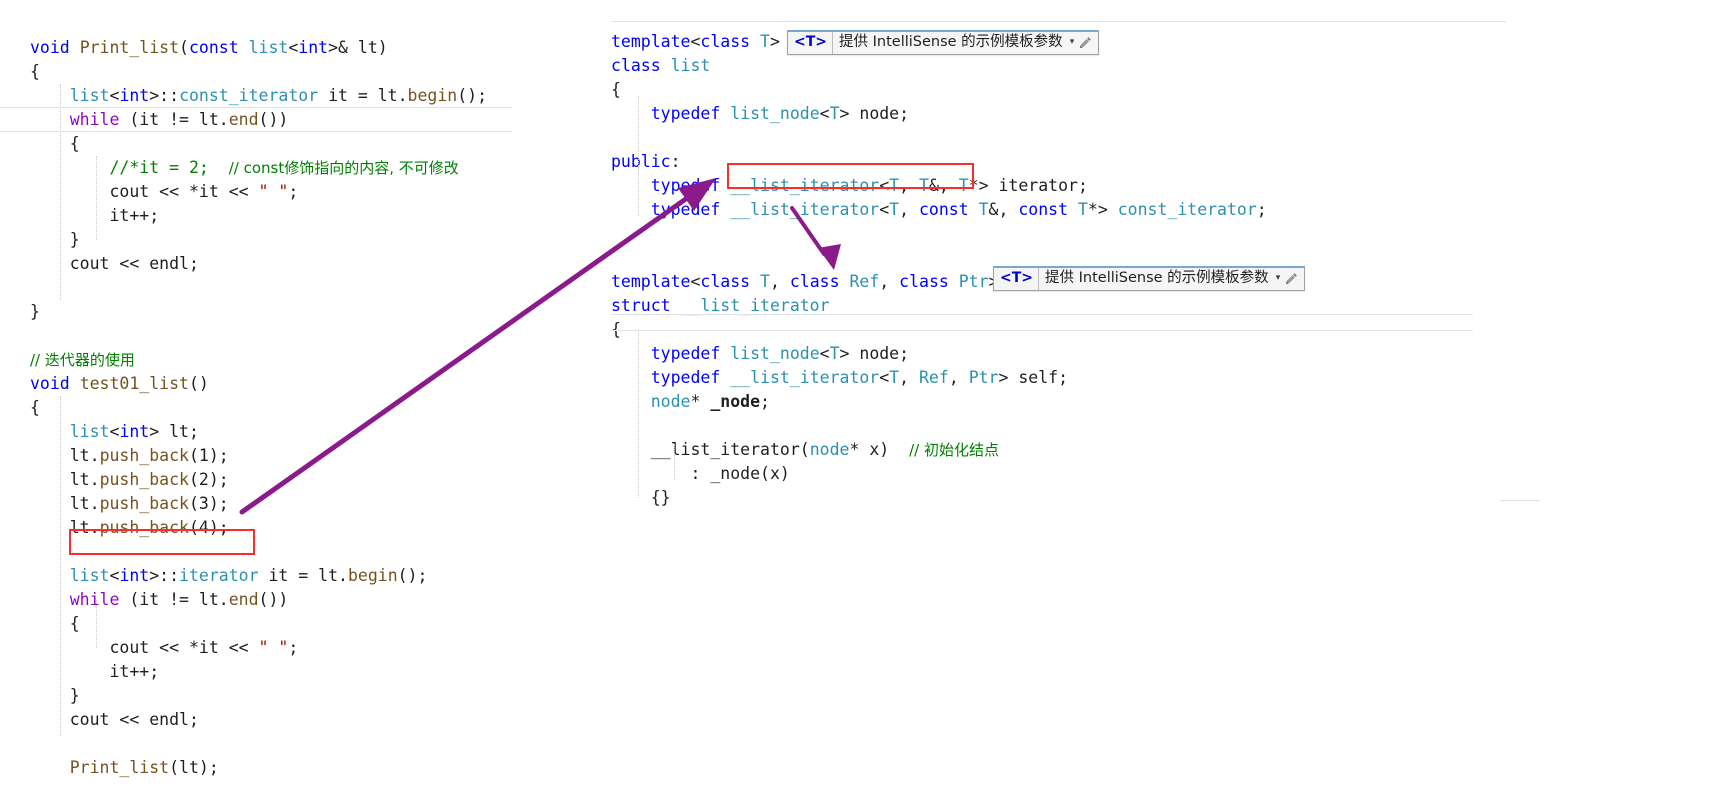 The width and height of the screenshot is (1725, 807). Describe the element at coordinates (198, 383) in the screenshot. I see `code-token: ()` at that location.